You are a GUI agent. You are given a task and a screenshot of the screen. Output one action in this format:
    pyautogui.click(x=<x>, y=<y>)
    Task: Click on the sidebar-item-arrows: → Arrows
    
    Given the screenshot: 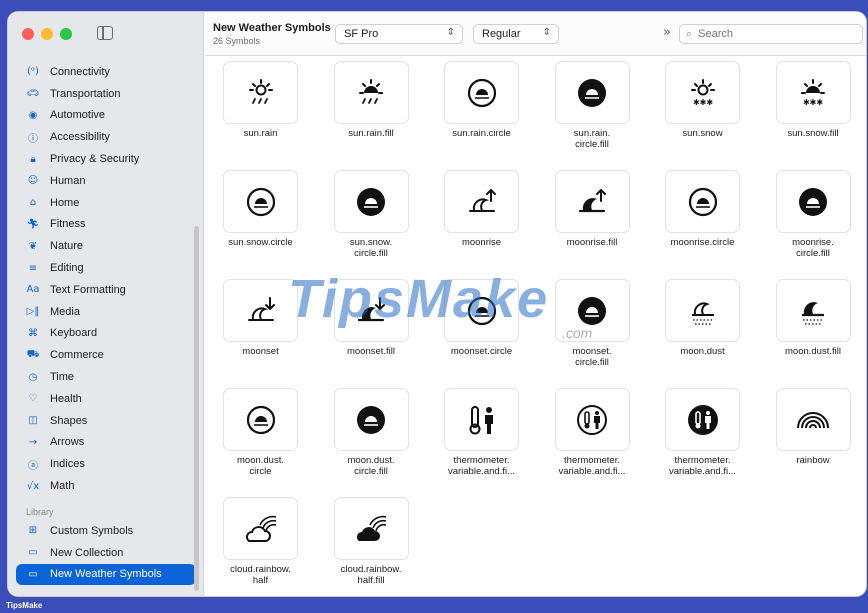 What is the action you would take?
    pyautogui.click(x=106, y=443)
    